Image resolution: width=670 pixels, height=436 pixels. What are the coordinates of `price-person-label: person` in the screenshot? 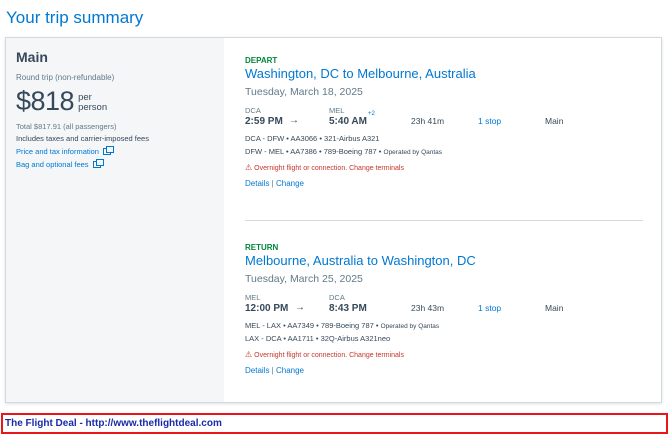 It's located at (93, 107).